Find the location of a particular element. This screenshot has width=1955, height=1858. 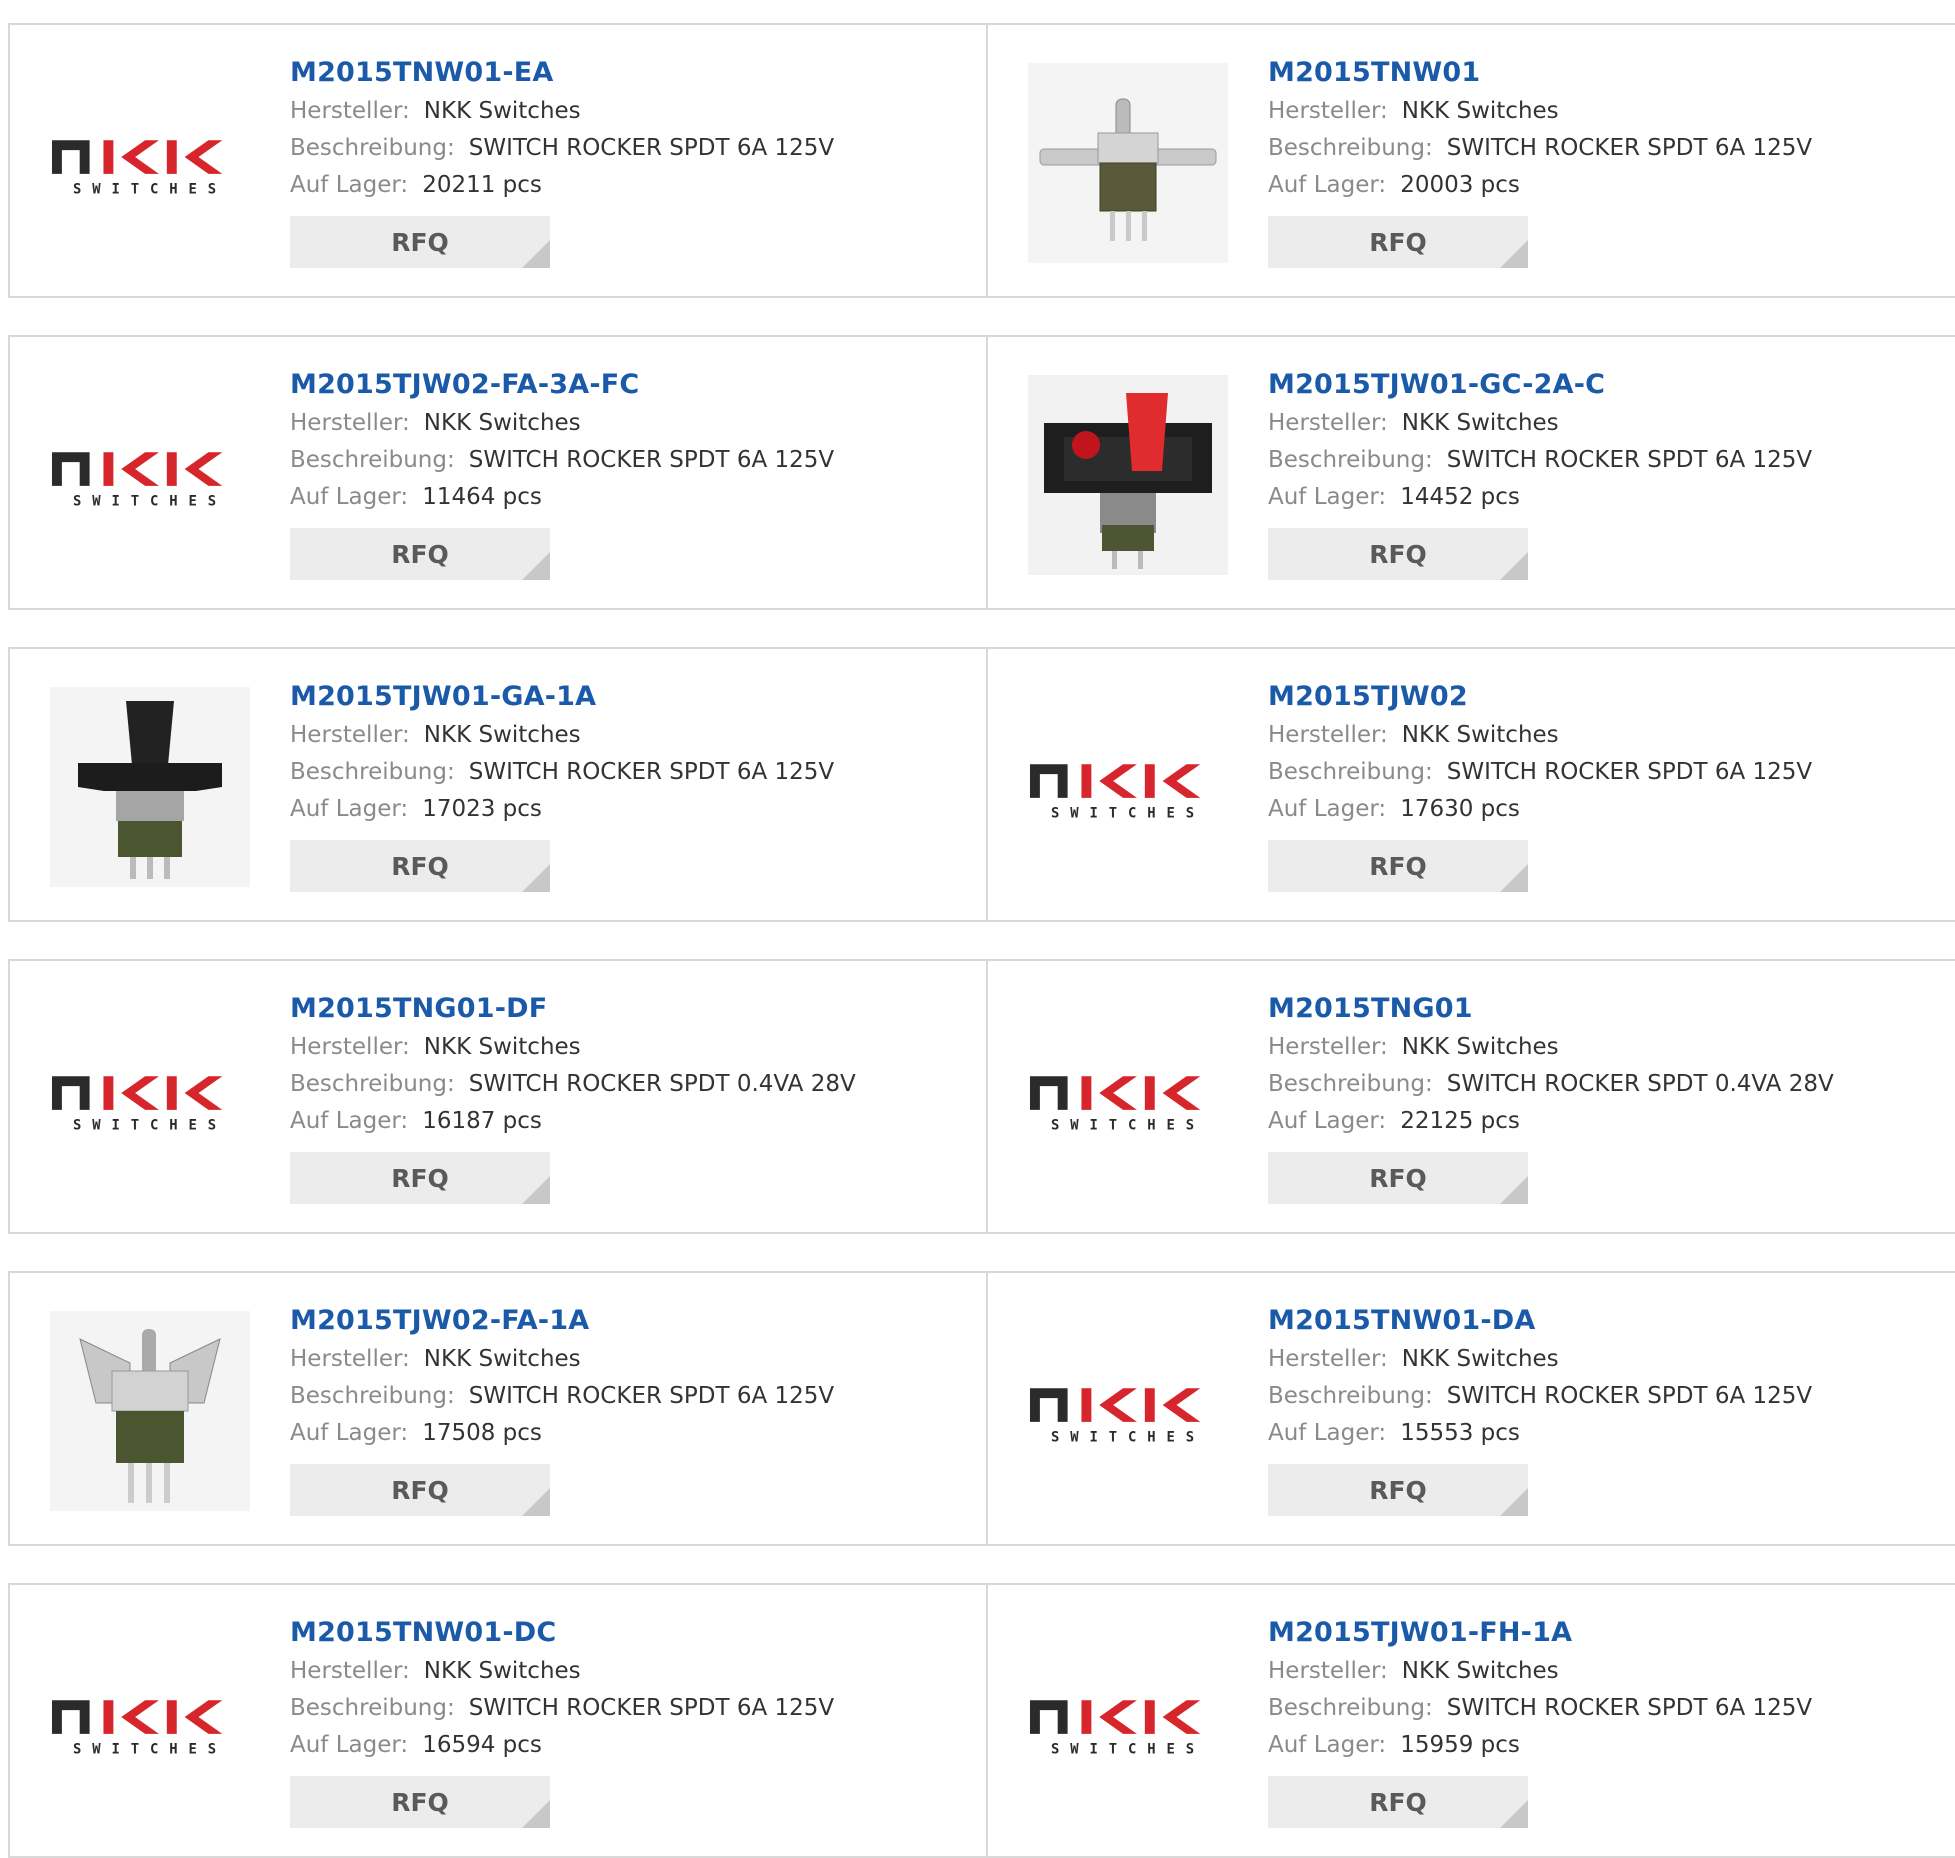

stock-line: Auf Lager: 20211 pcs is located at coordinates (562, 185).